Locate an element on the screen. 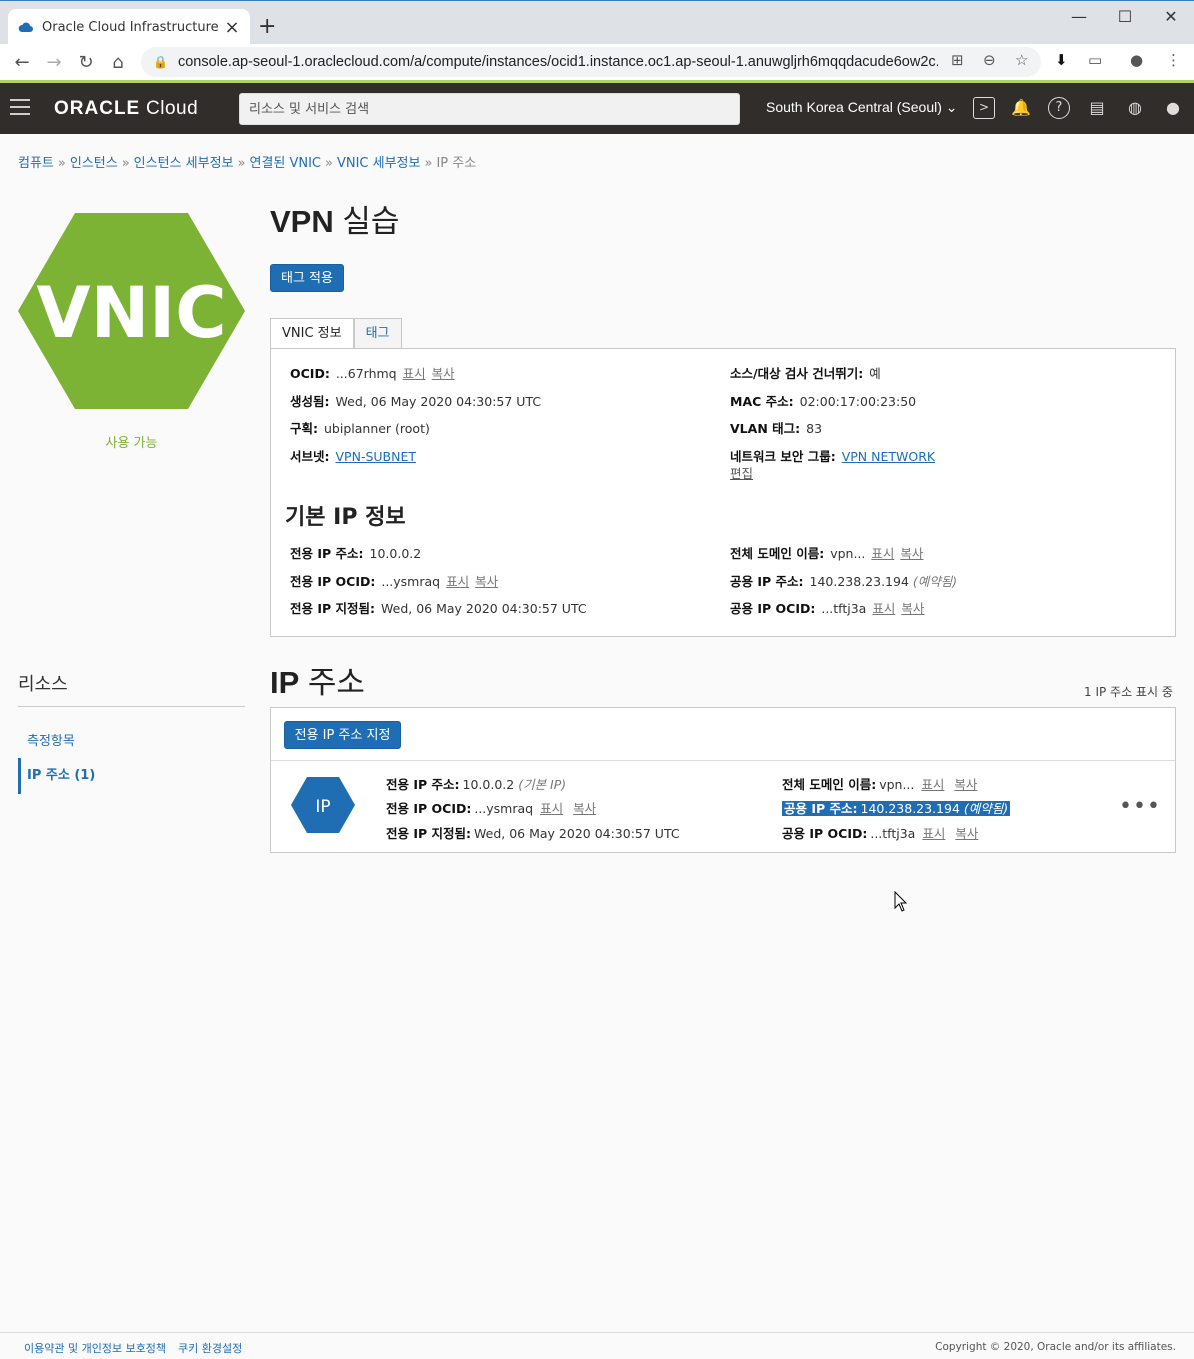 The height and width of the screenshot is (1359, 1194). oracle-cloud-logo: ORACLE Cloud is located at coordinates (126, 109).